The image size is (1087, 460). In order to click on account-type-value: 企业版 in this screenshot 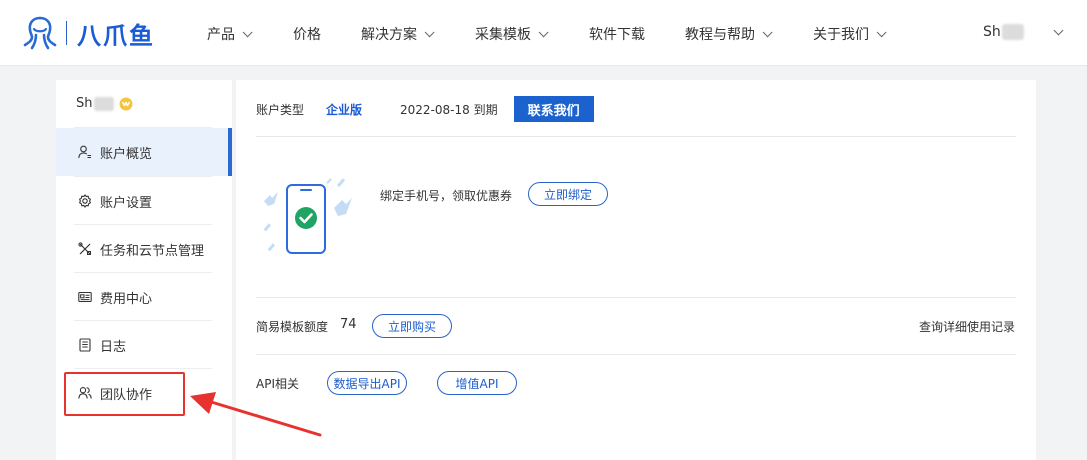, I will do `click(344, 109)`.